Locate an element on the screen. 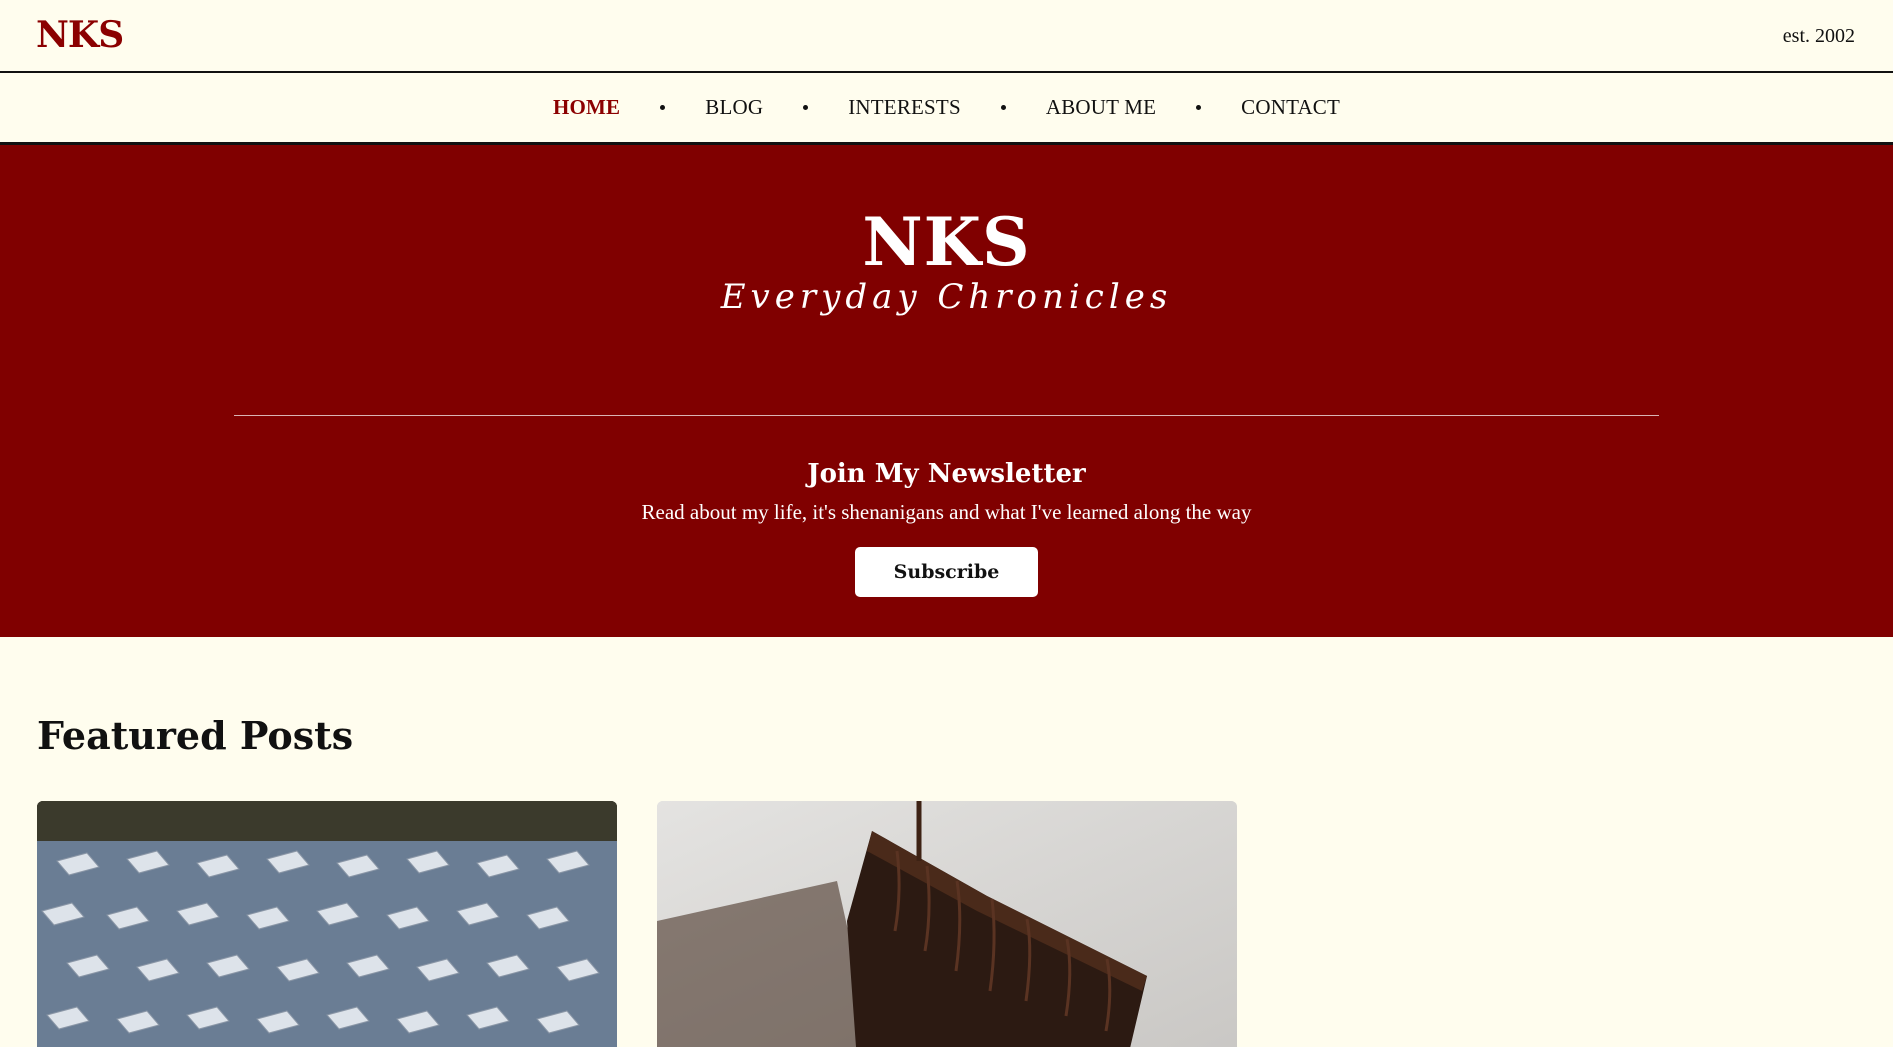 The height and width of the screenshot is (1047, 1893). hero-divider is located at coordinates (946, 415).